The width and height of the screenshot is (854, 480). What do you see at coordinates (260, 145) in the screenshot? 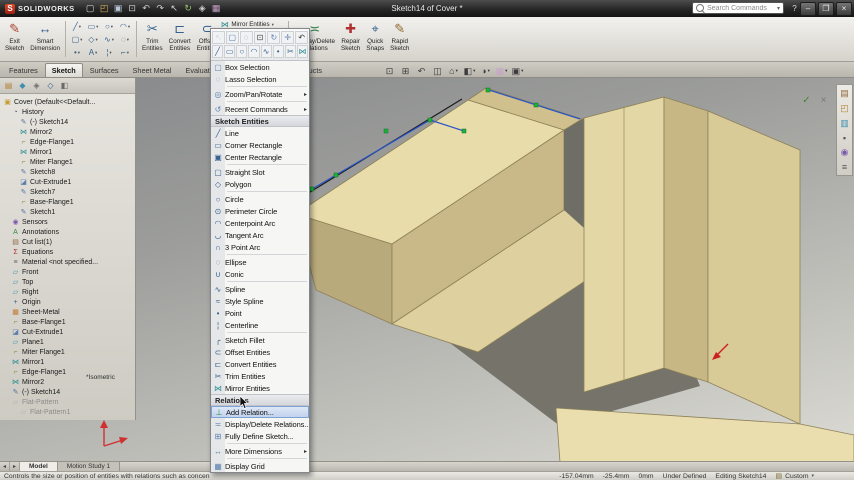
I see `menu-item-corner-rectangle: ▭ Corner Rectangle` at bounding box center [260, 145].